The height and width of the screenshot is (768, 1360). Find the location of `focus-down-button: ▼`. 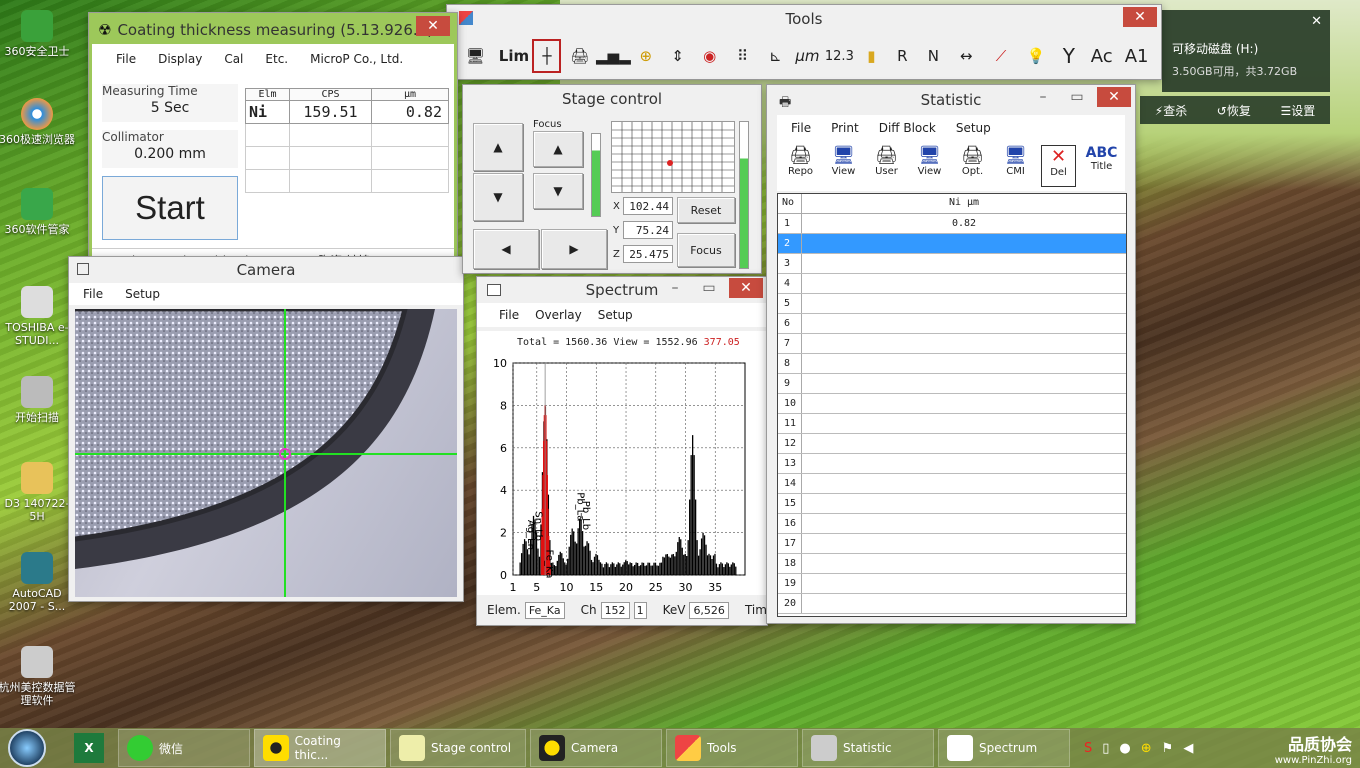

focus-down-button: ▼ is located at coordinates (558, 191).